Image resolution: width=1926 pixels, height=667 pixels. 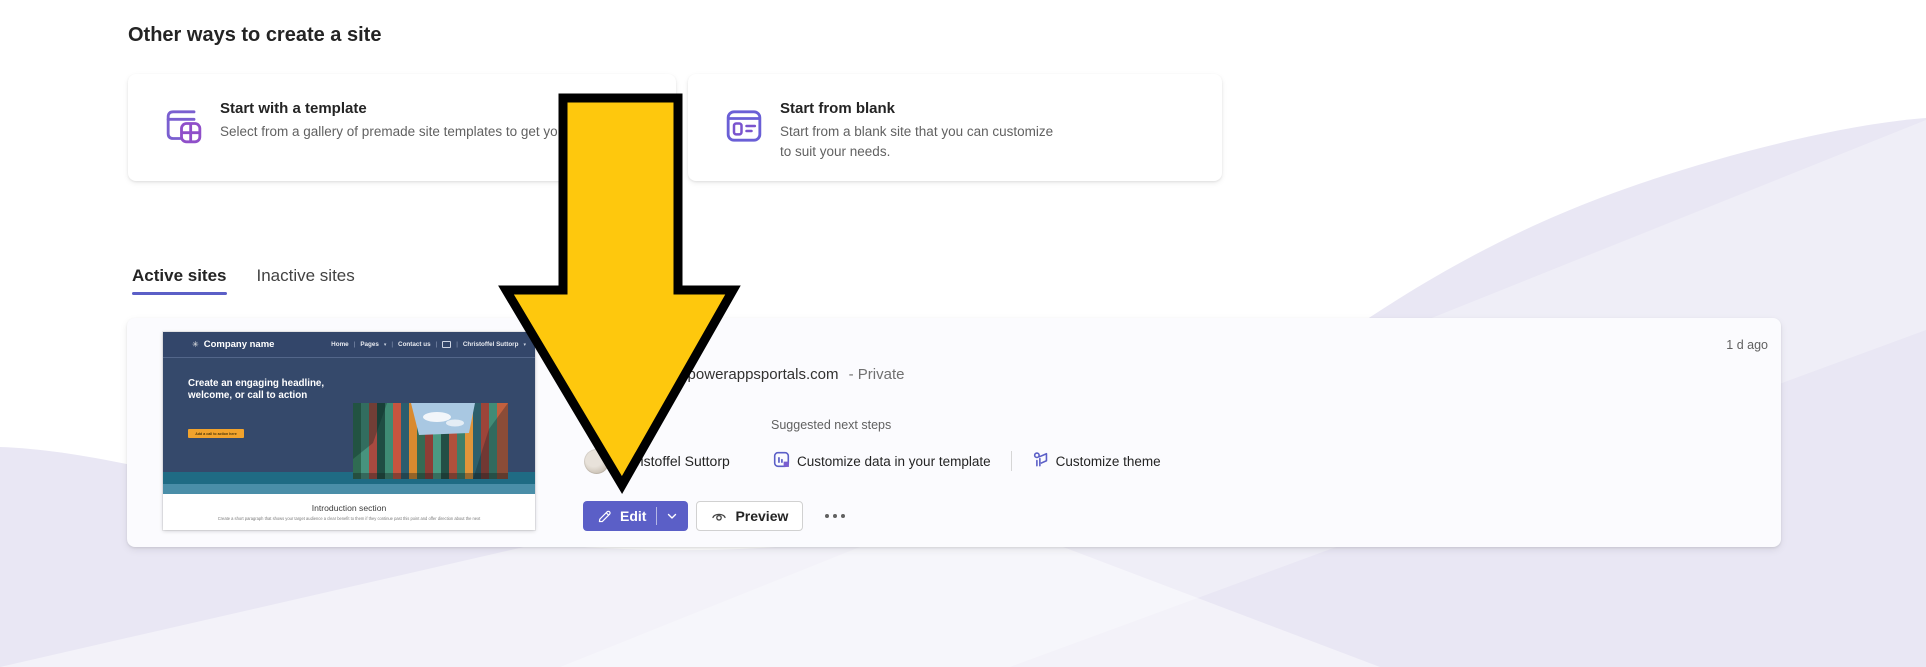 I want to click on site-url-link: y.powerappsportals.com, so click(x=757, y=374).